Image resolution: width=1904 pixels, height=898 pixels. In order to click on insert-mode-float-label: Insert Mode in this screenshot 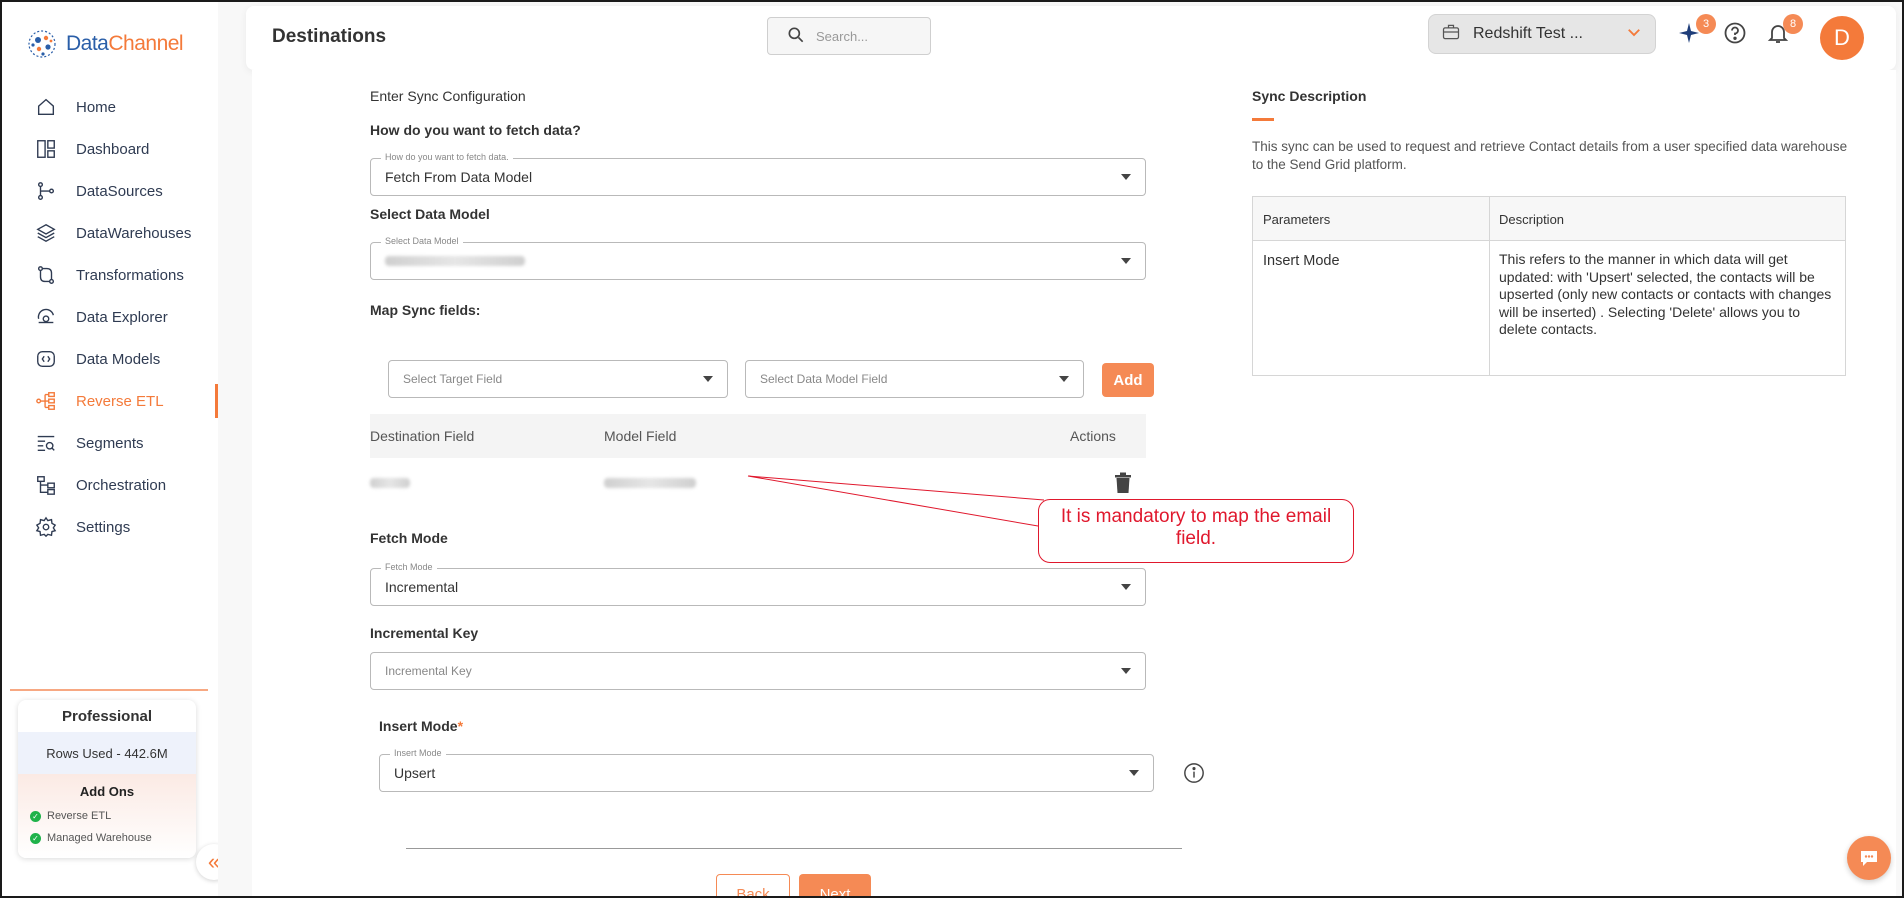, I will do `click(418, 753)`.